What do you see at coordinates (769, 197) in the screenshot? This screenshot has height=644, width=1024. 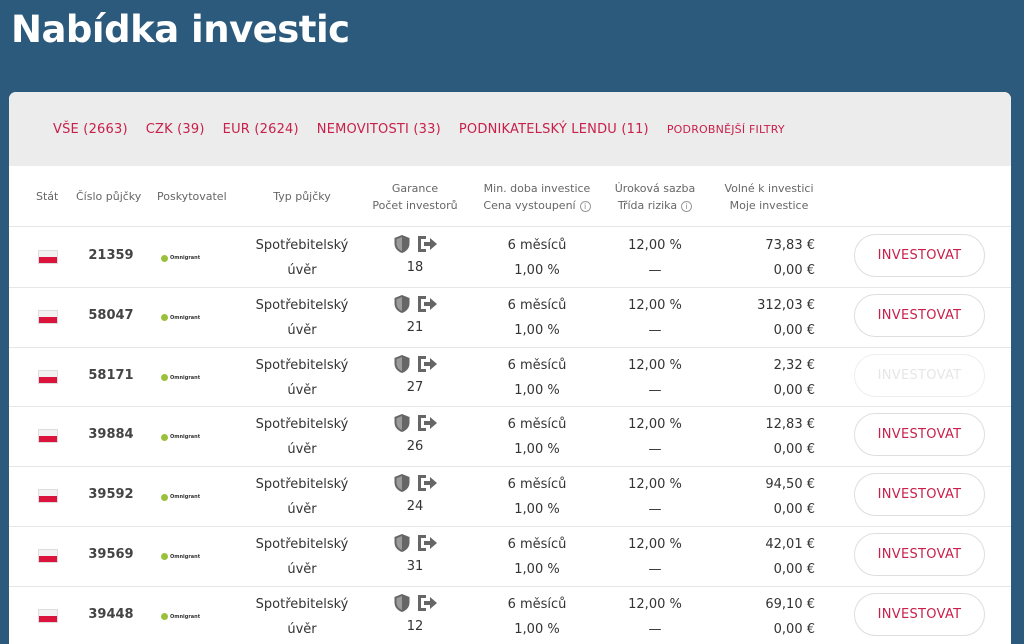 I see `column-available: Volné k investici Moje investice` at bounding box center [769, 197].